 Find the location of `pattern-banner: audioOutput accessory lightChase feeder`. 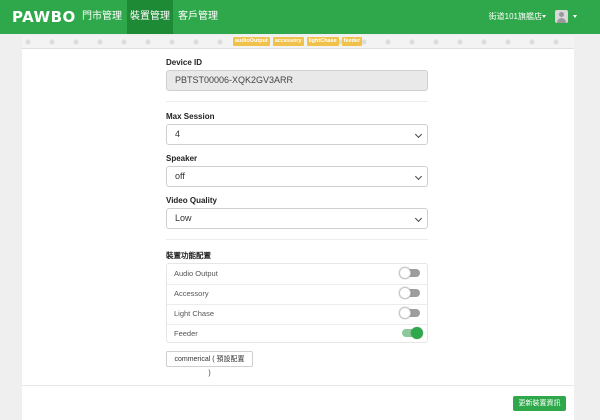

pattern-banner: audioOutput accessory lightChase feeder is located at coordinates (298, 42).